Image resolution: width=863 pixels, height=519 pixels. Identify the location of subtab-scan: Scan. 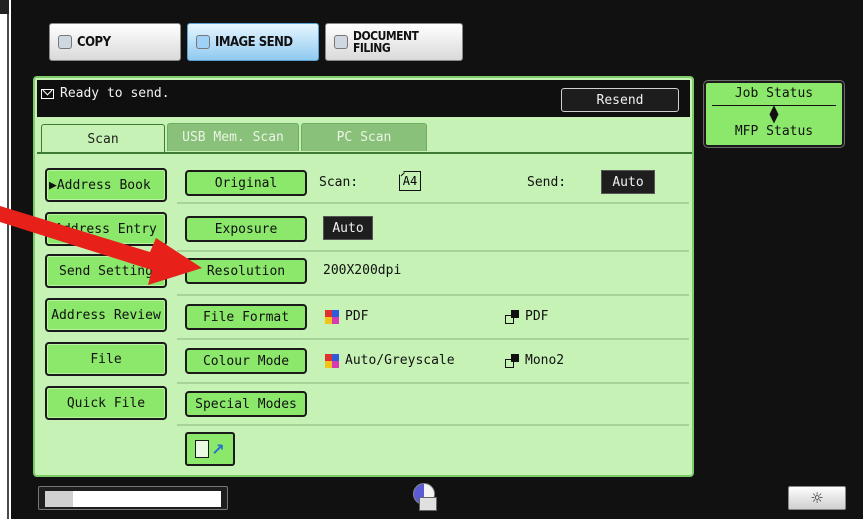
(103, 139).